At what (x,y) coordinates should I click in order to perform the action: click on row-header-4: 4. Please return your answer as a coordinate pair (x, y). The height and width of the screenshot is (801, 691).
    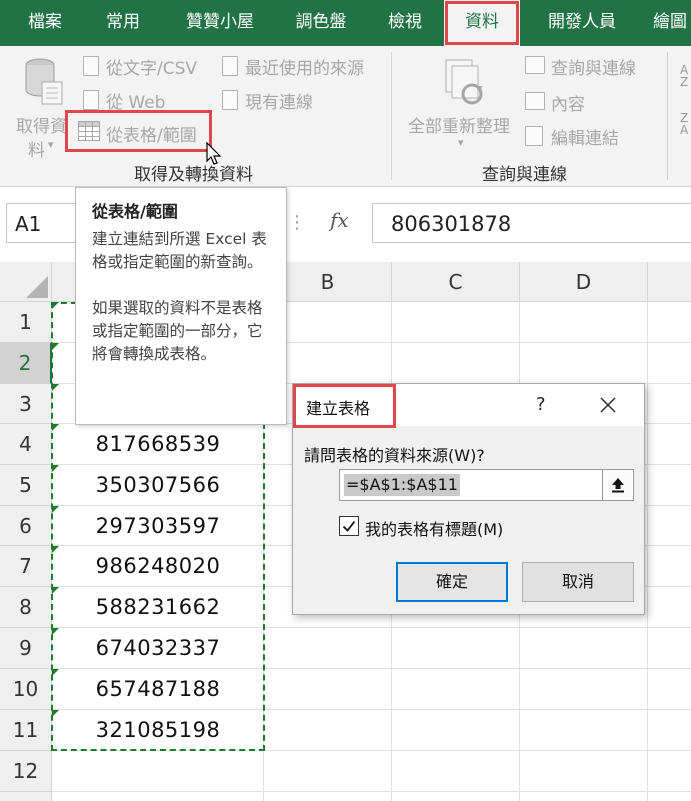
    Looking at the image, I should click on (26, 444).